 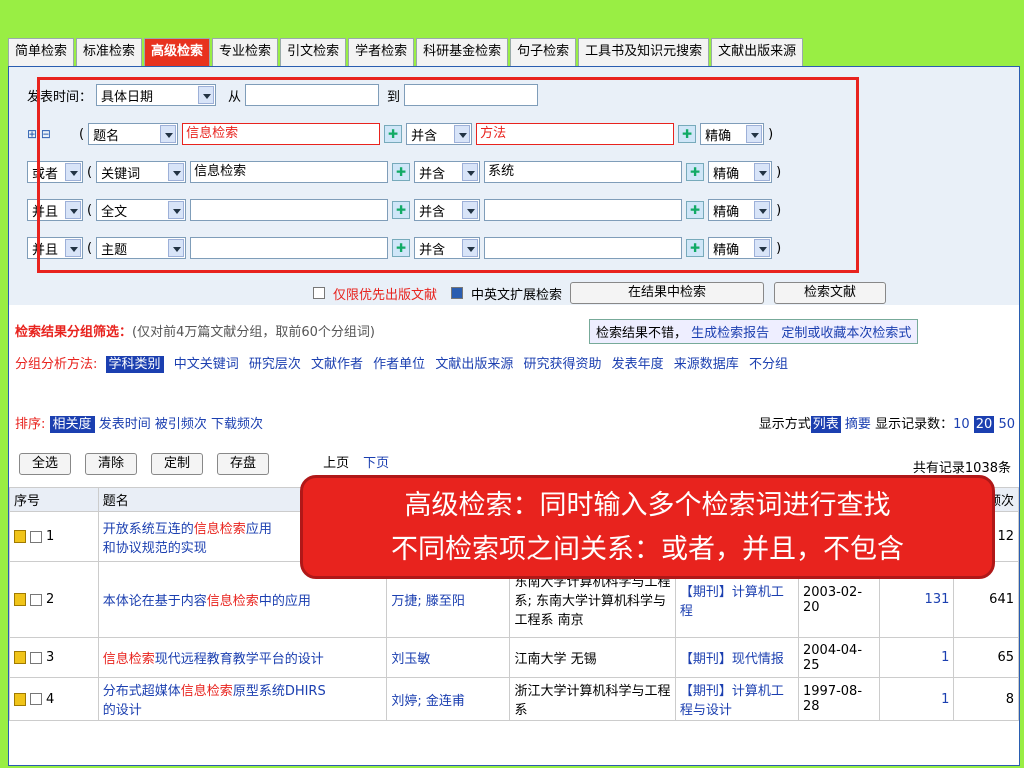 What do you see at coordinates (986, 699) in the screenshot?
I see `downloads-cell: 8` at bounding box center [986, 699].